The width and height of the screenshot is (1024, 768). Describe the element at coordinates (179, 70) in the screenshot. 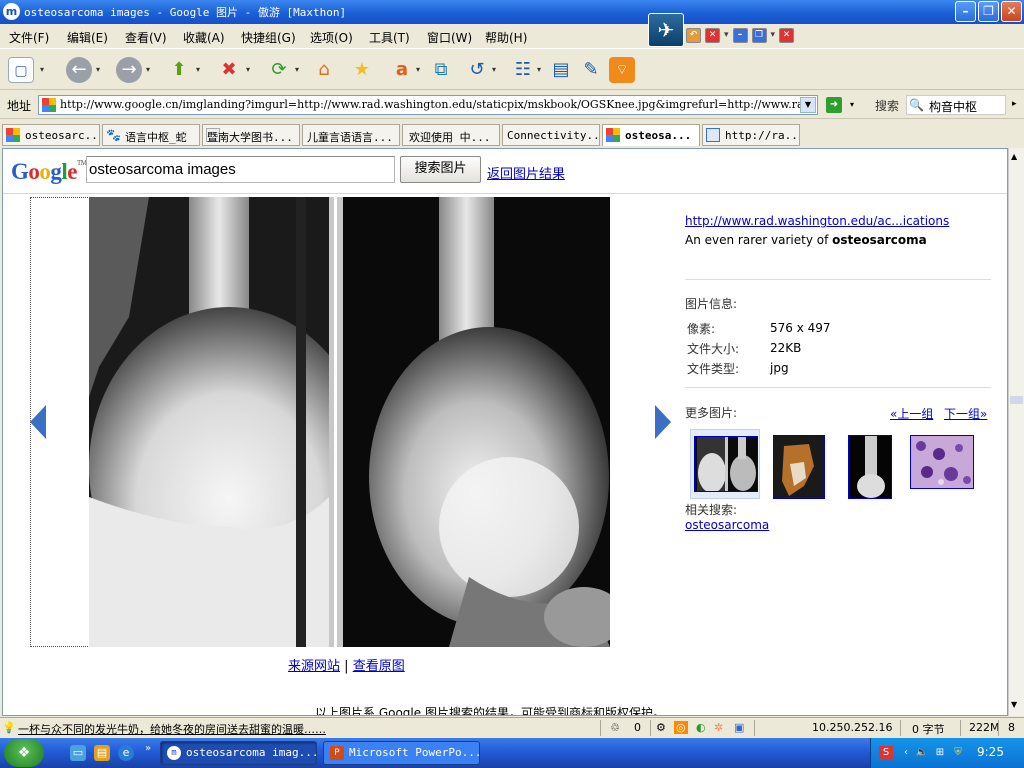

I see `up-icon: ⬆` at that location.